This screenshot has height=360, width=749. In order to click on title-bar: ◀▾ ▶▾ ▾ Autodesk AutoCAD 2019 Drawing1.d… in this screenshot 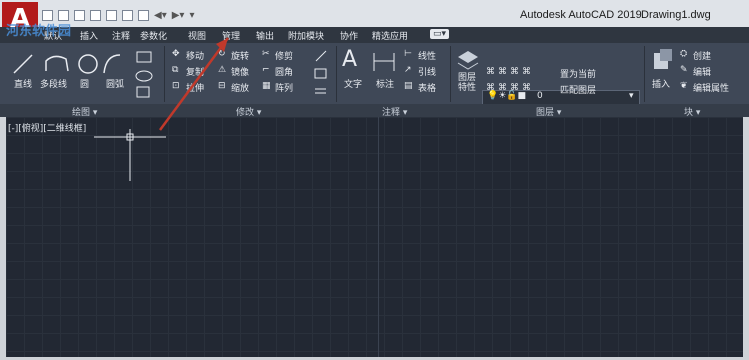, I will do `click(374, 13)`.